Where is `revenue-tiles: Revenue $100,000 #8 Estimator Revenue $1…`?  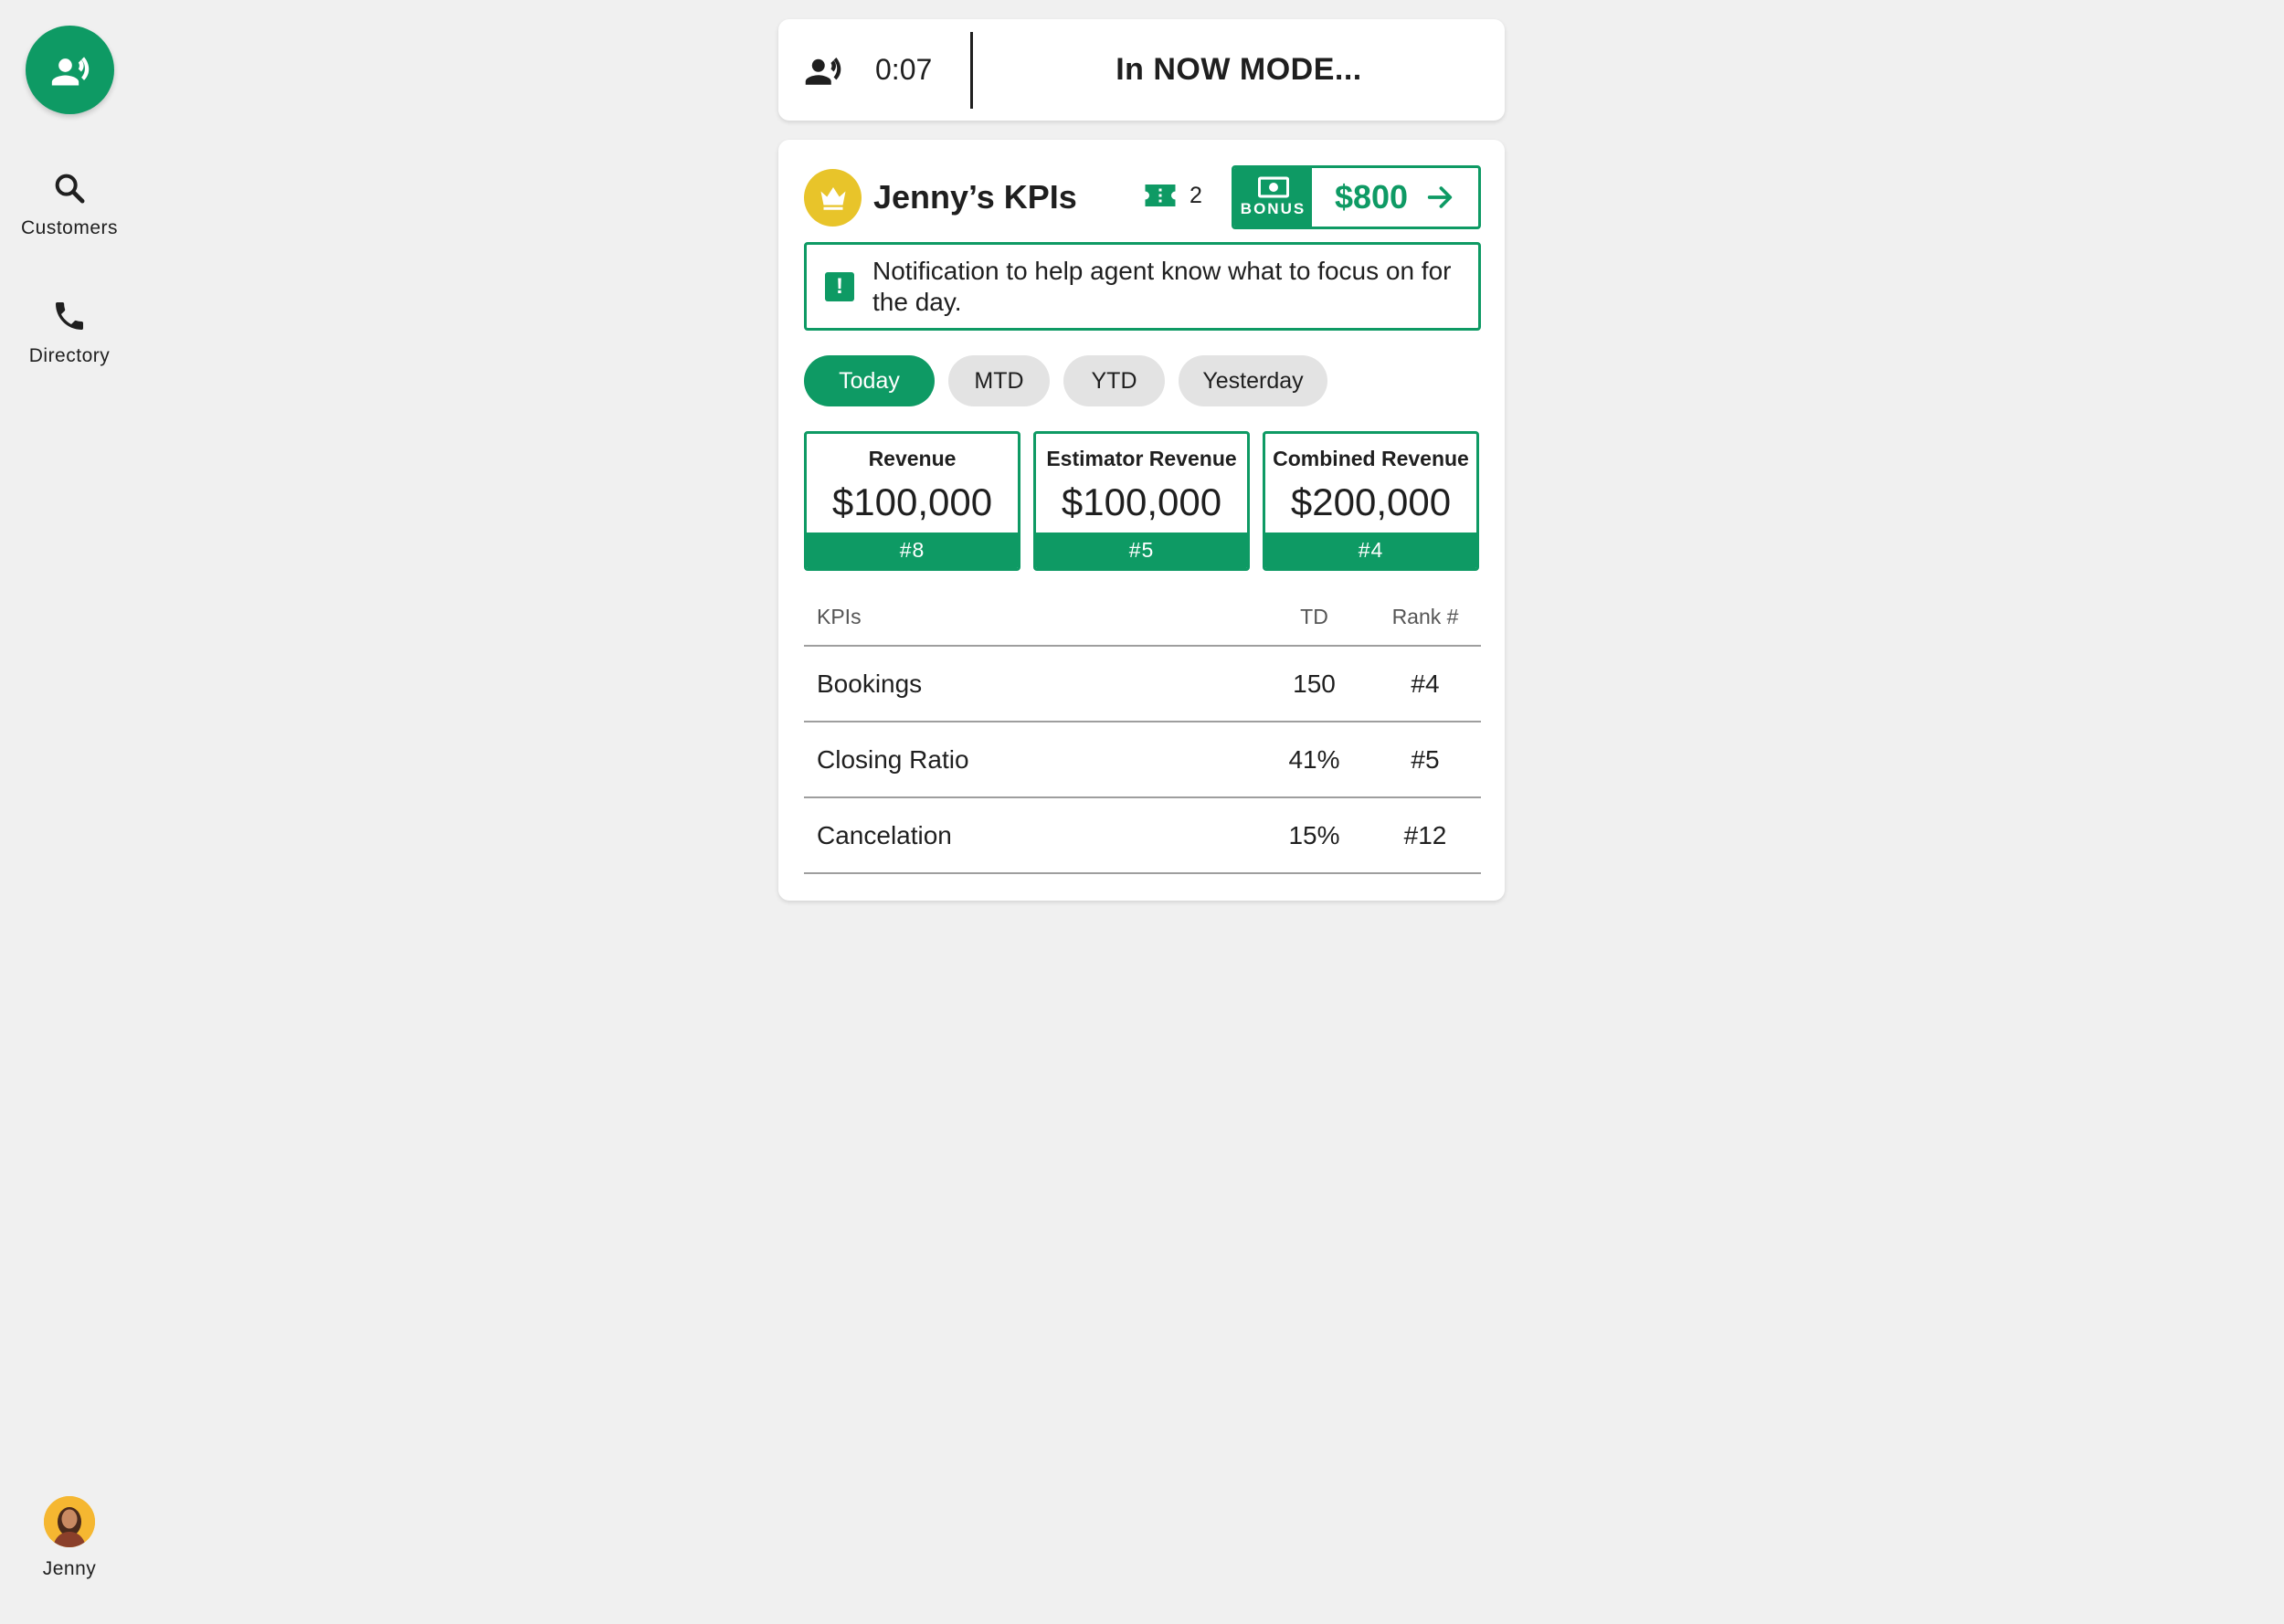
revenue-tiles: Revenue $100,000 #8 Estimator Revenue $1… is located at coordinates (1141, 501).